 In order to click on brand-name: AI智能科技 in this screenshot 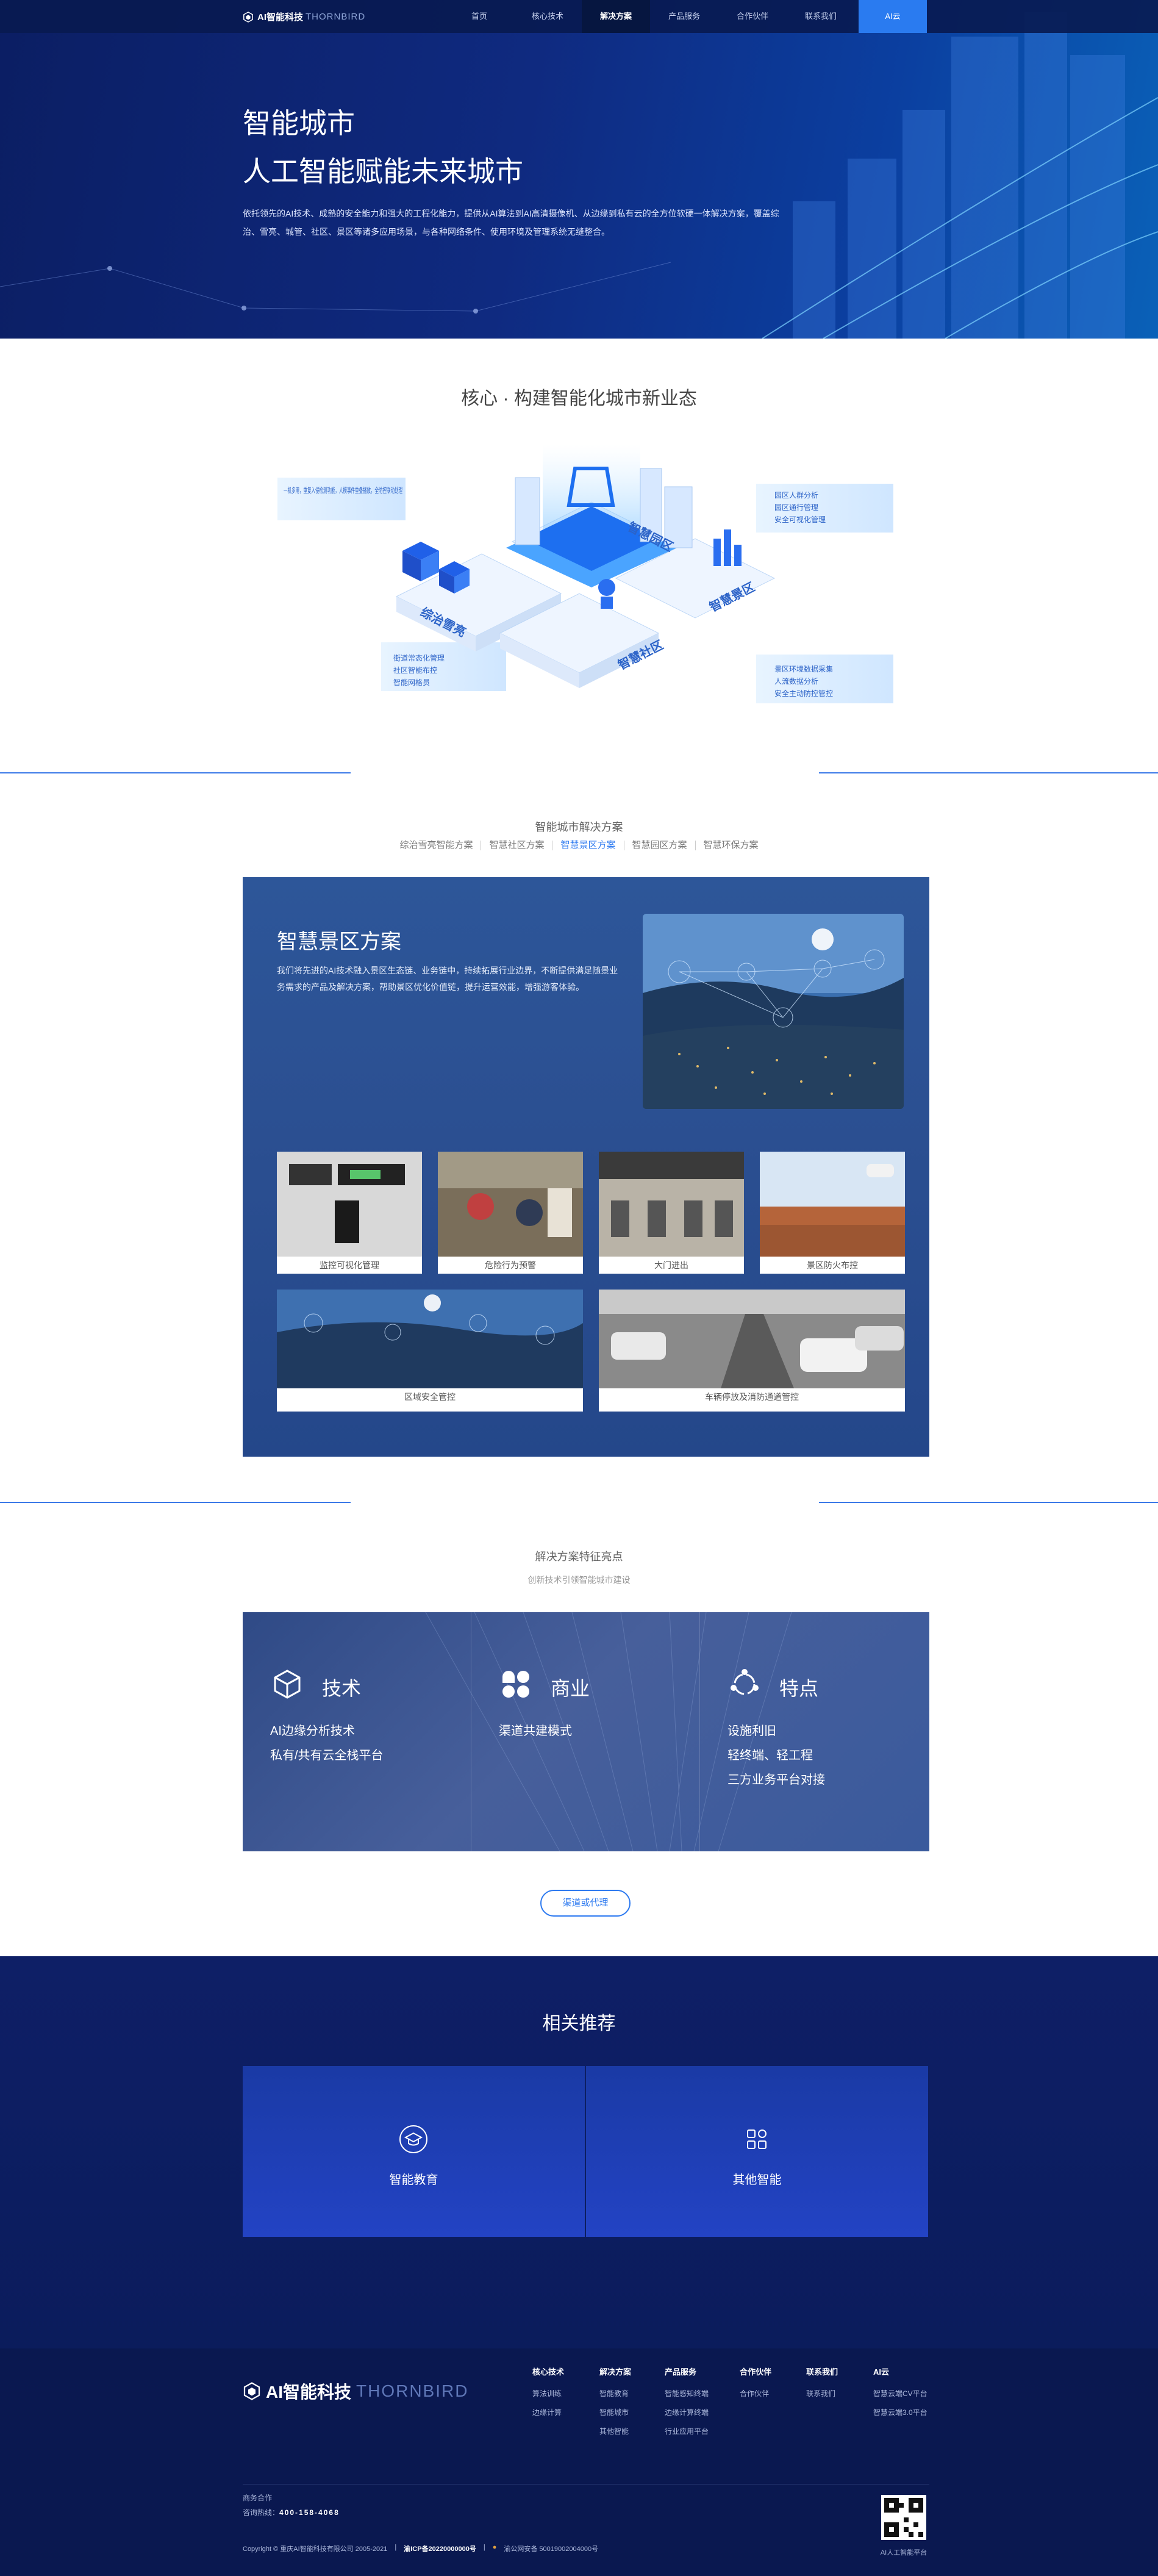, I will do `click(280, 18)`.